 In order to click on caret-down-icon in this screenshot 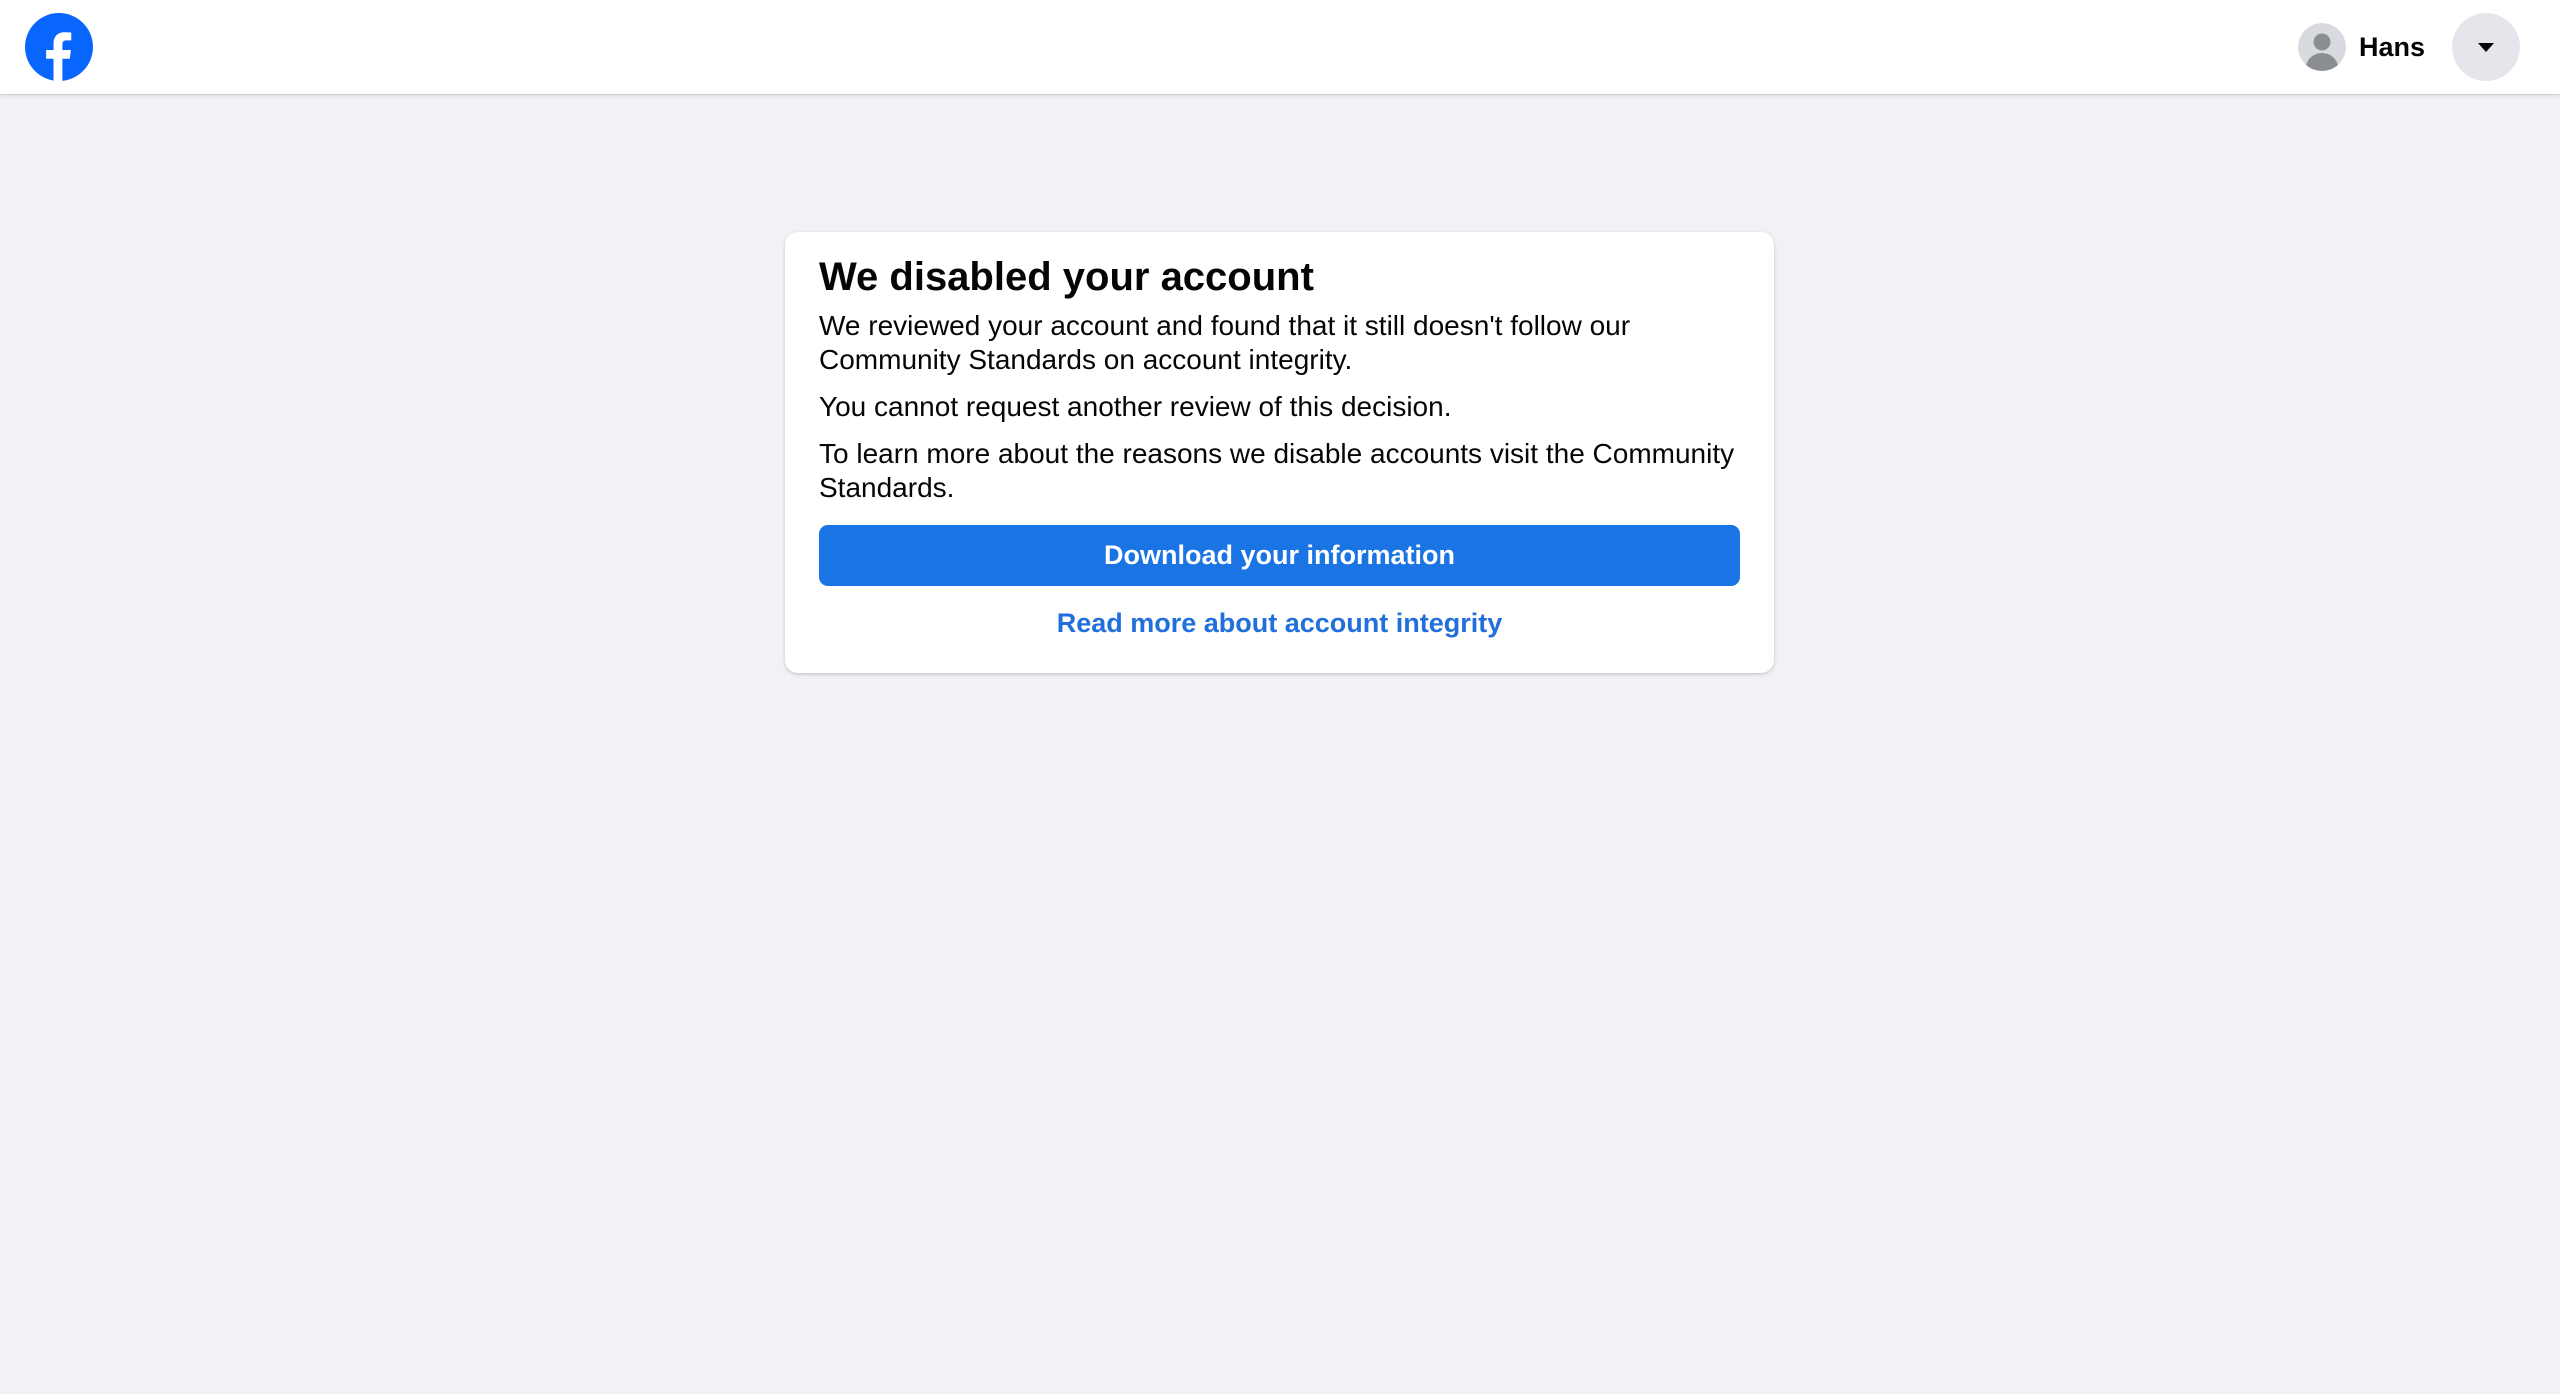, I will do `click(2486, 47)`.